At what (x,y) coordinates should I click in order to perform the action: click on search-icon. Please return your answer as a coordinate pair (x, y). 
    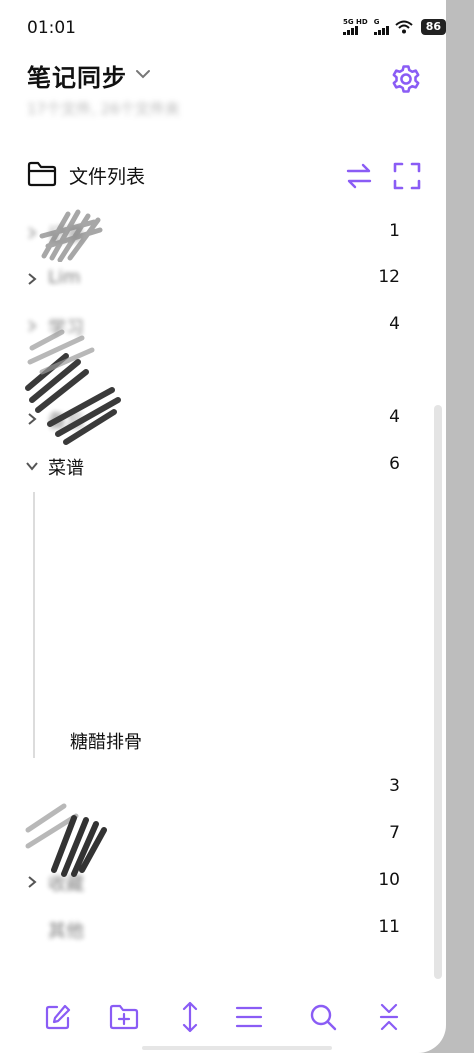
    Looking at the image, I should click on (323, 1017).